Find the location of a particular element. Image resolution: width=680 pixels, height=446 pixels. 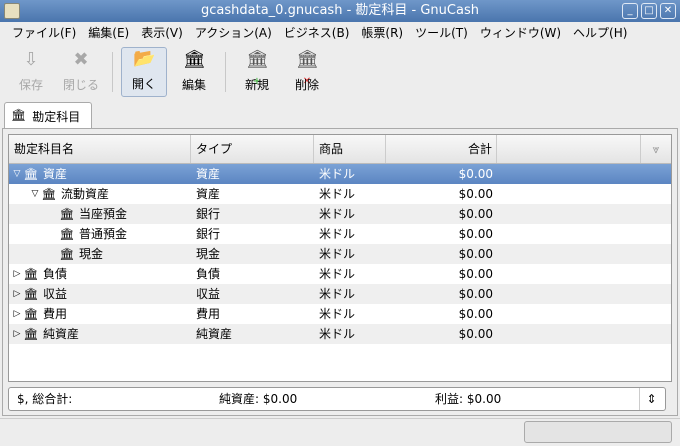

save-button: ⇩ 保存 is located at coordinates (31, 72).